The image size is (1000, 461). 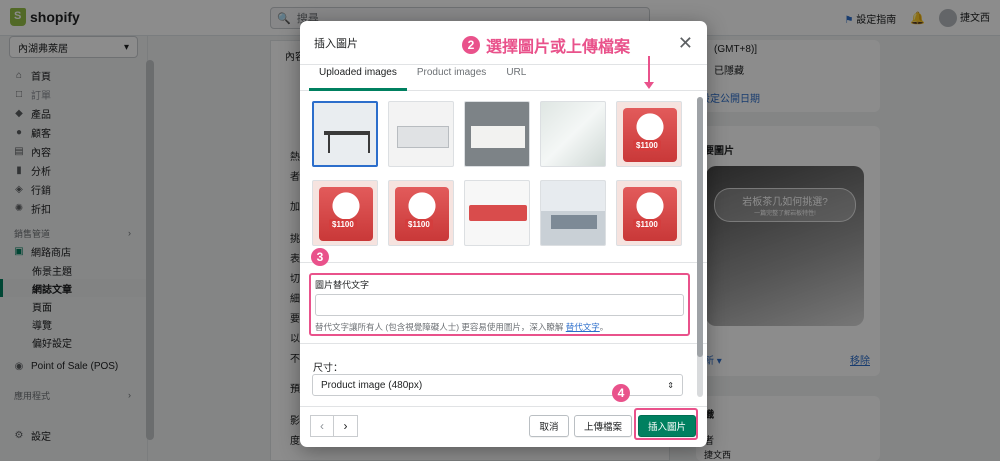 I want to click on step-2-badge: 2, so click(x=471, y=45).